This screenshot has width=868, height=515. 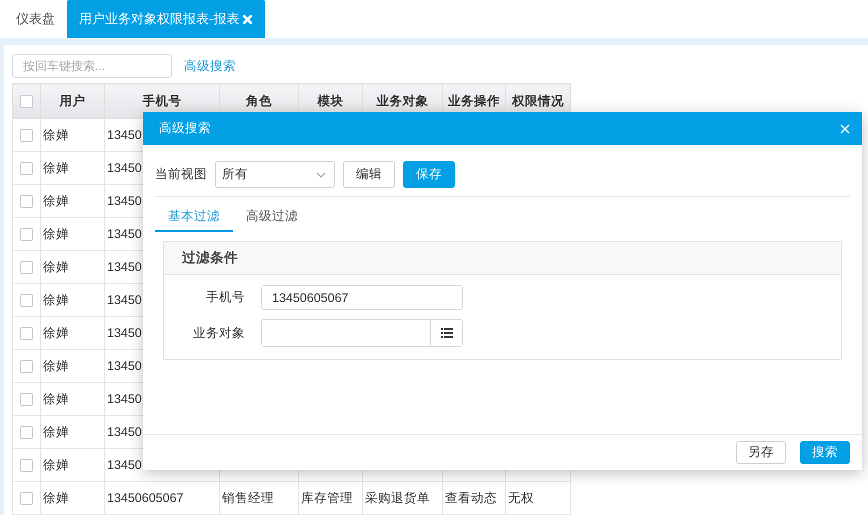 I want to click on table-cell: 查看动态, so click(x=474, y=498).